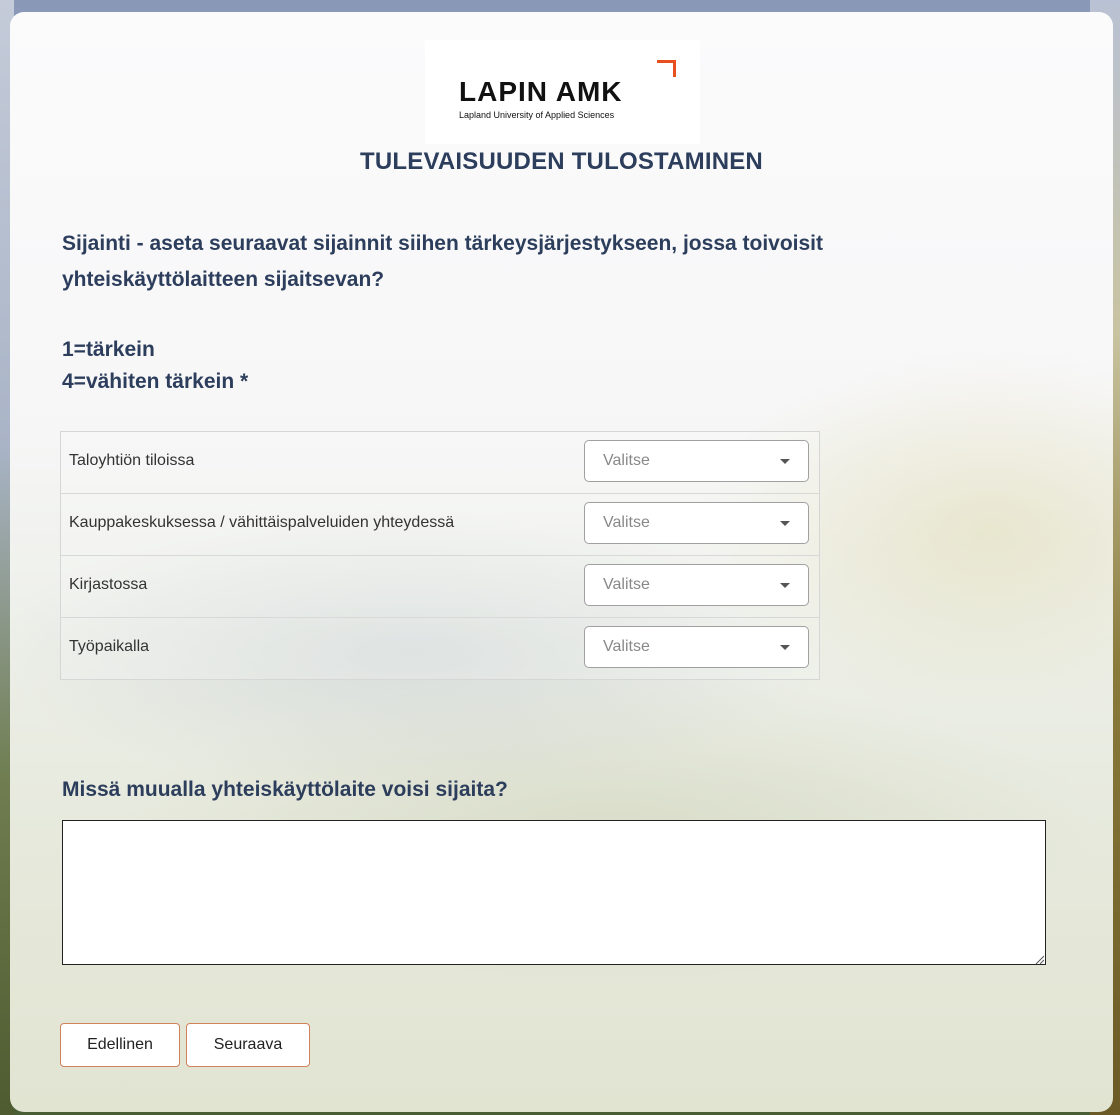  Describe the element at coordinates (696, 585) in the screenshot. I see `rank-select-kirjasto: Valitse` at that location.